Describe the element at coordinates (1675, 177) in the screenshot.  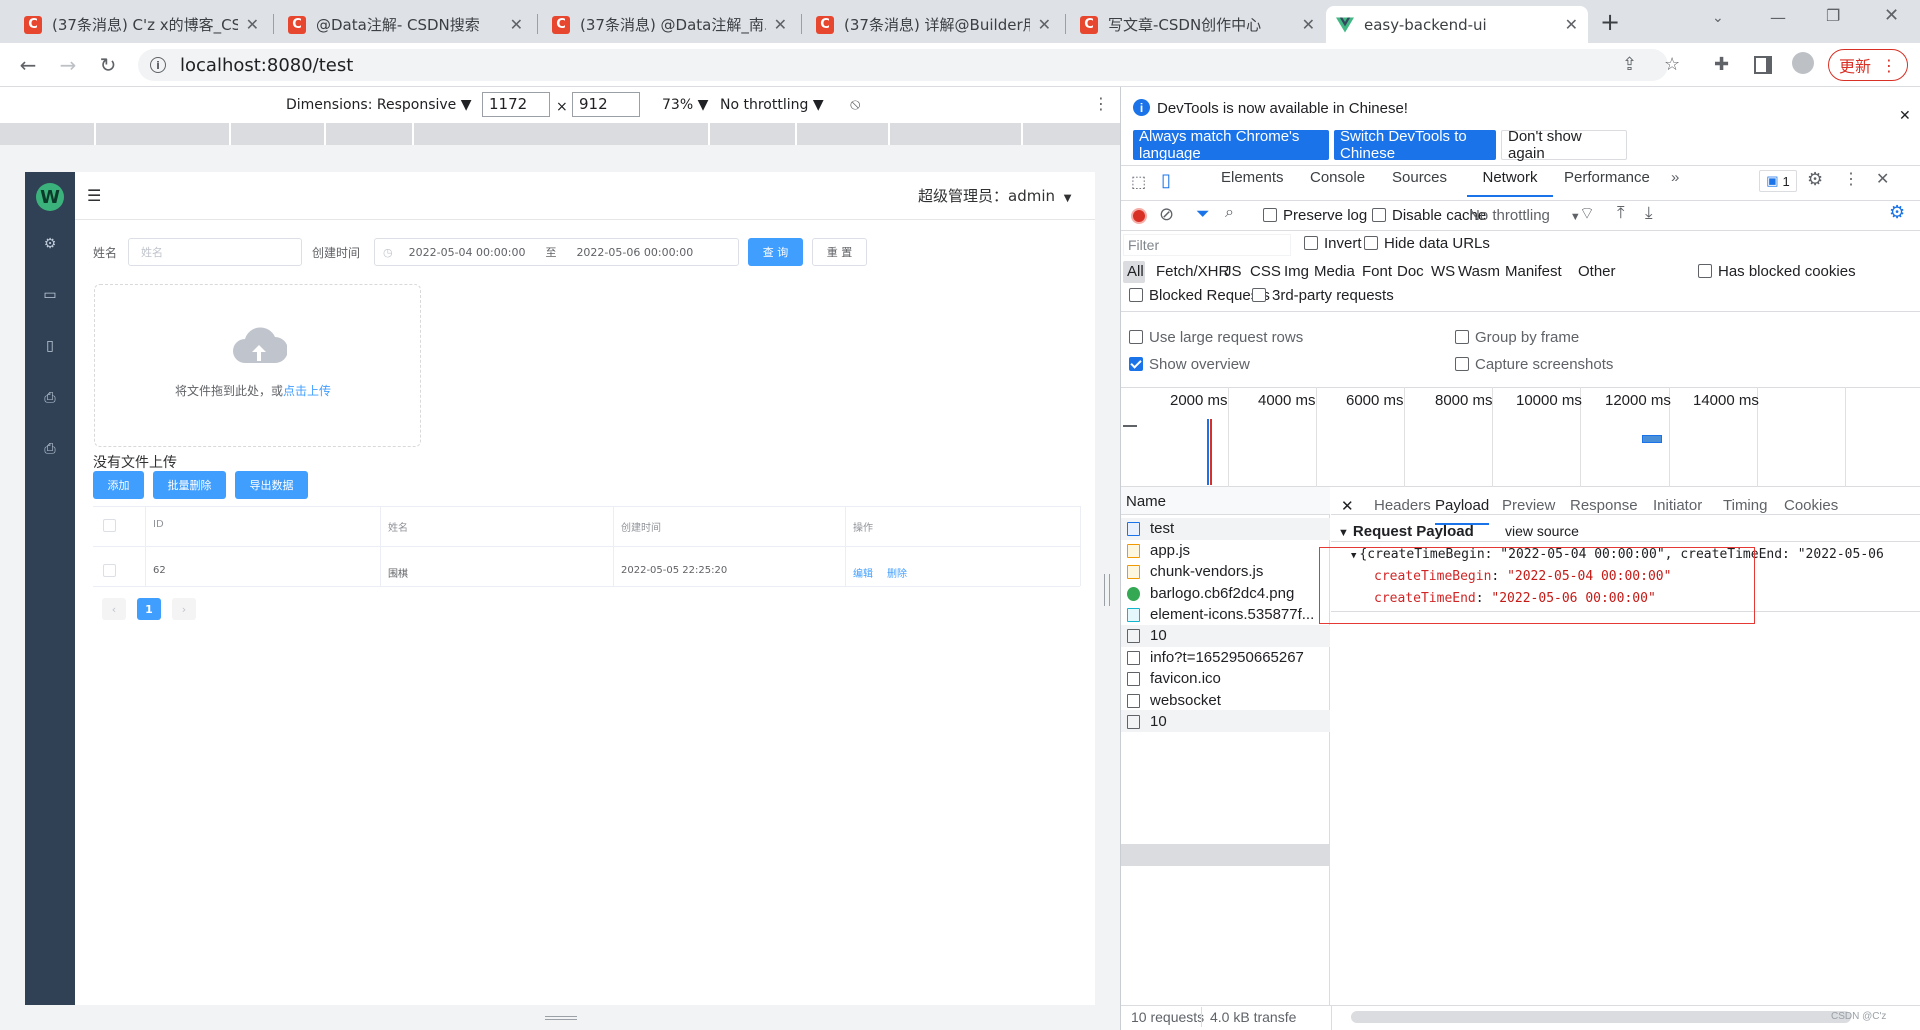
I see `more-tabs-icon: »` at that location.